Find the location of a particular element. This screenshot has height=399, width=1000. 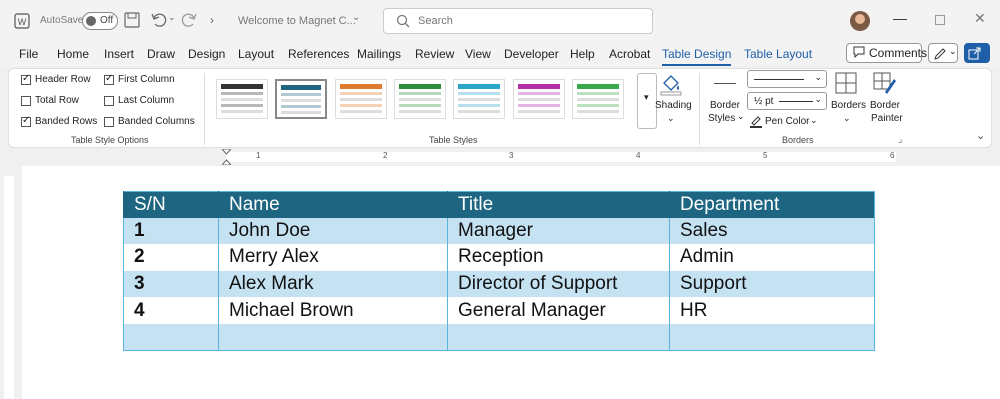

total-row-checkbox: Total Row is located at coordinates (50, 100).